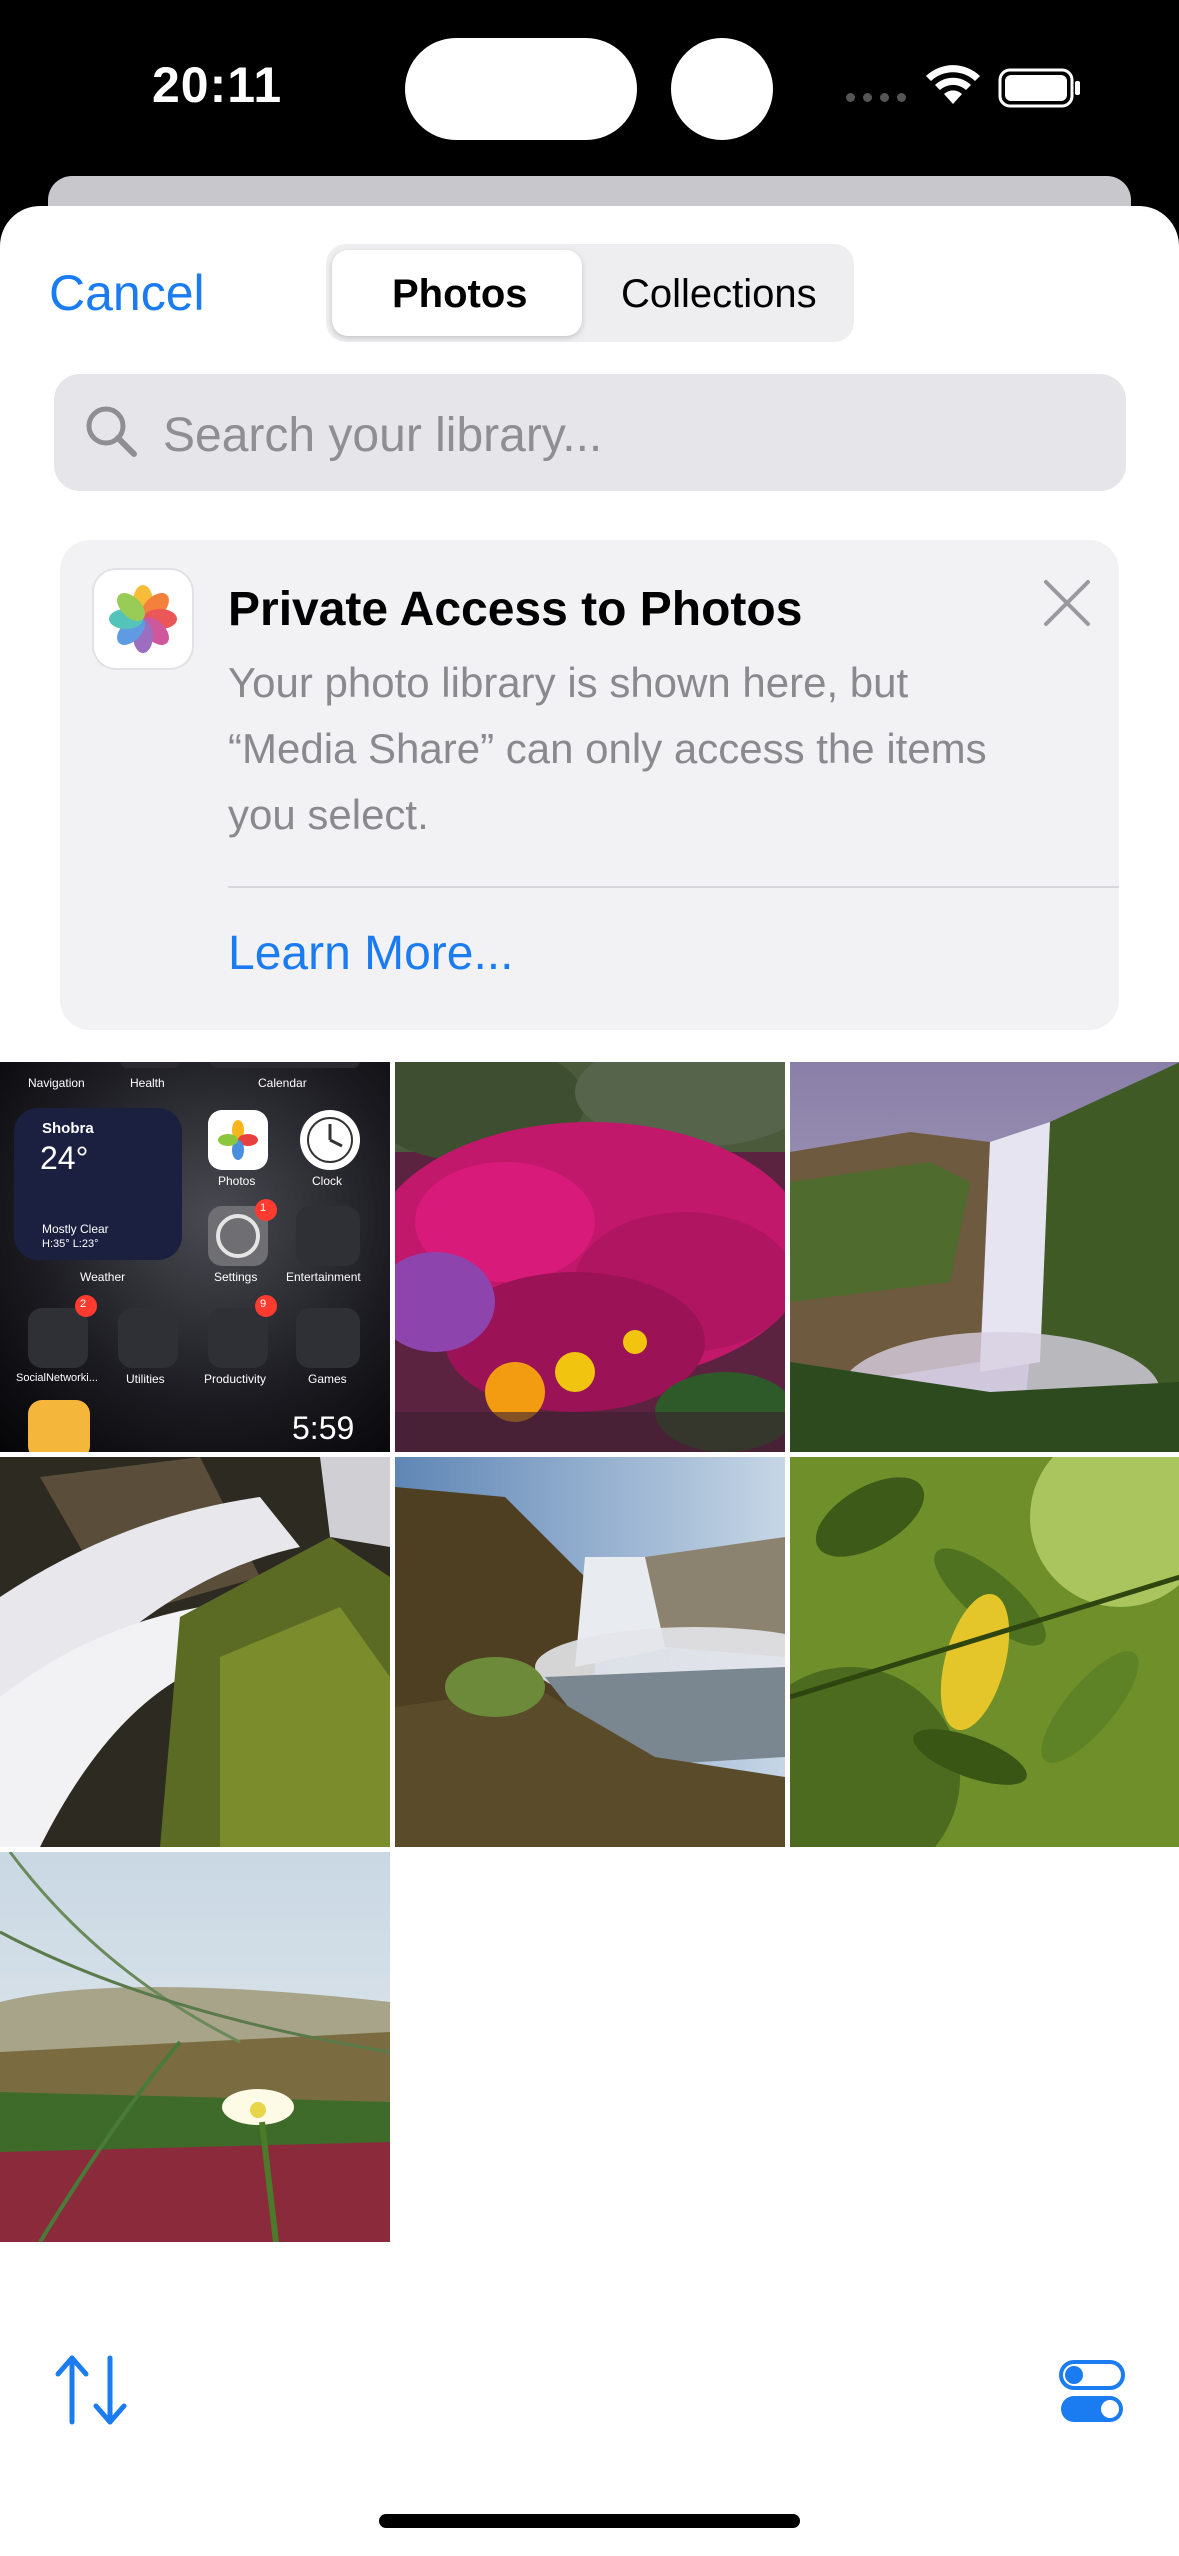 The width and height of the screenshot is (1179, 2556). What do you see at coordinates (195, 2047) in the screenshot?
I see `photo-thumbnail-white-flower` at bounding box center [195, 2047].